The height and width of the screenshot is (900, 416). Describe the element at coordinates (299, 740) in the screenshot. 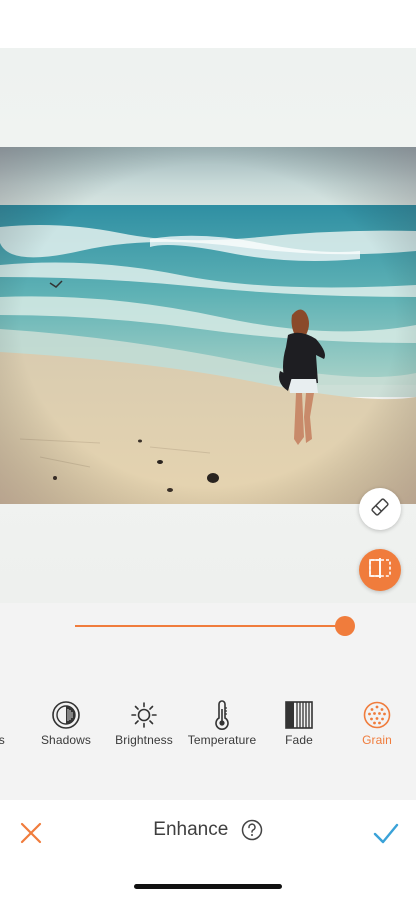

I see `tool-label: Fade` at that location.